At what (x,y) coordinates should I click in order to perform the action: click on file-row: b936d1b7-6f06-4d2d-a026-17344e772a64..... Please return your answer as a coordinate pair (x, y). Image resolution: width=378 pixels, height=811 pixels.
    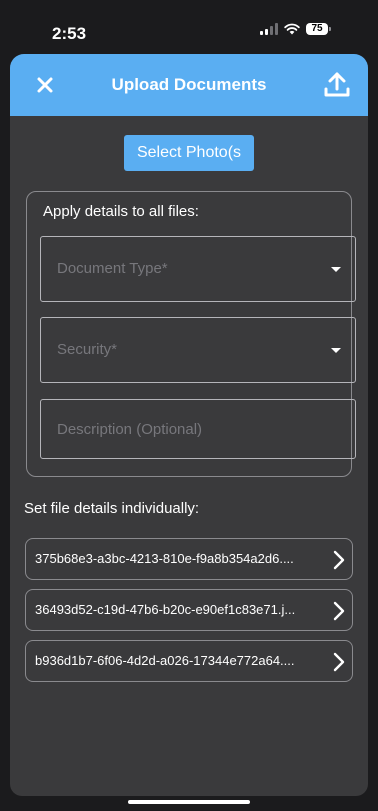
    Looking at the image, I should click on (189, 661).